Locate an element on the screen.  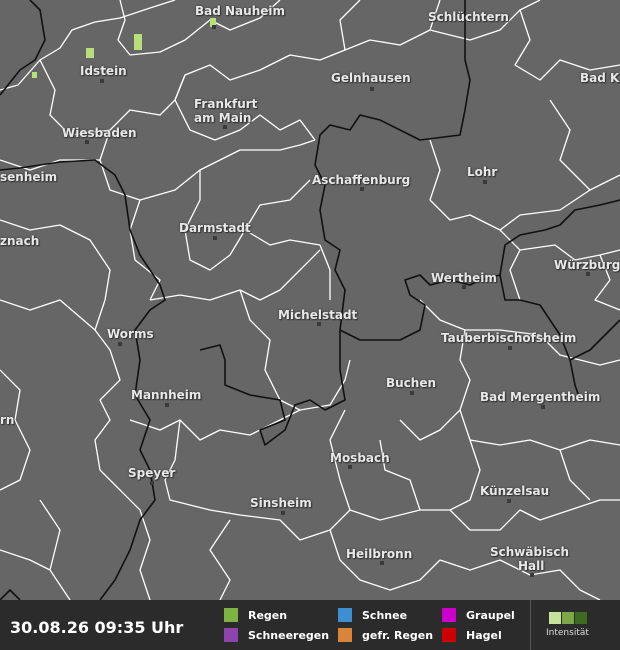
city-label: Sinsheim is located at coordinates (281, 503).